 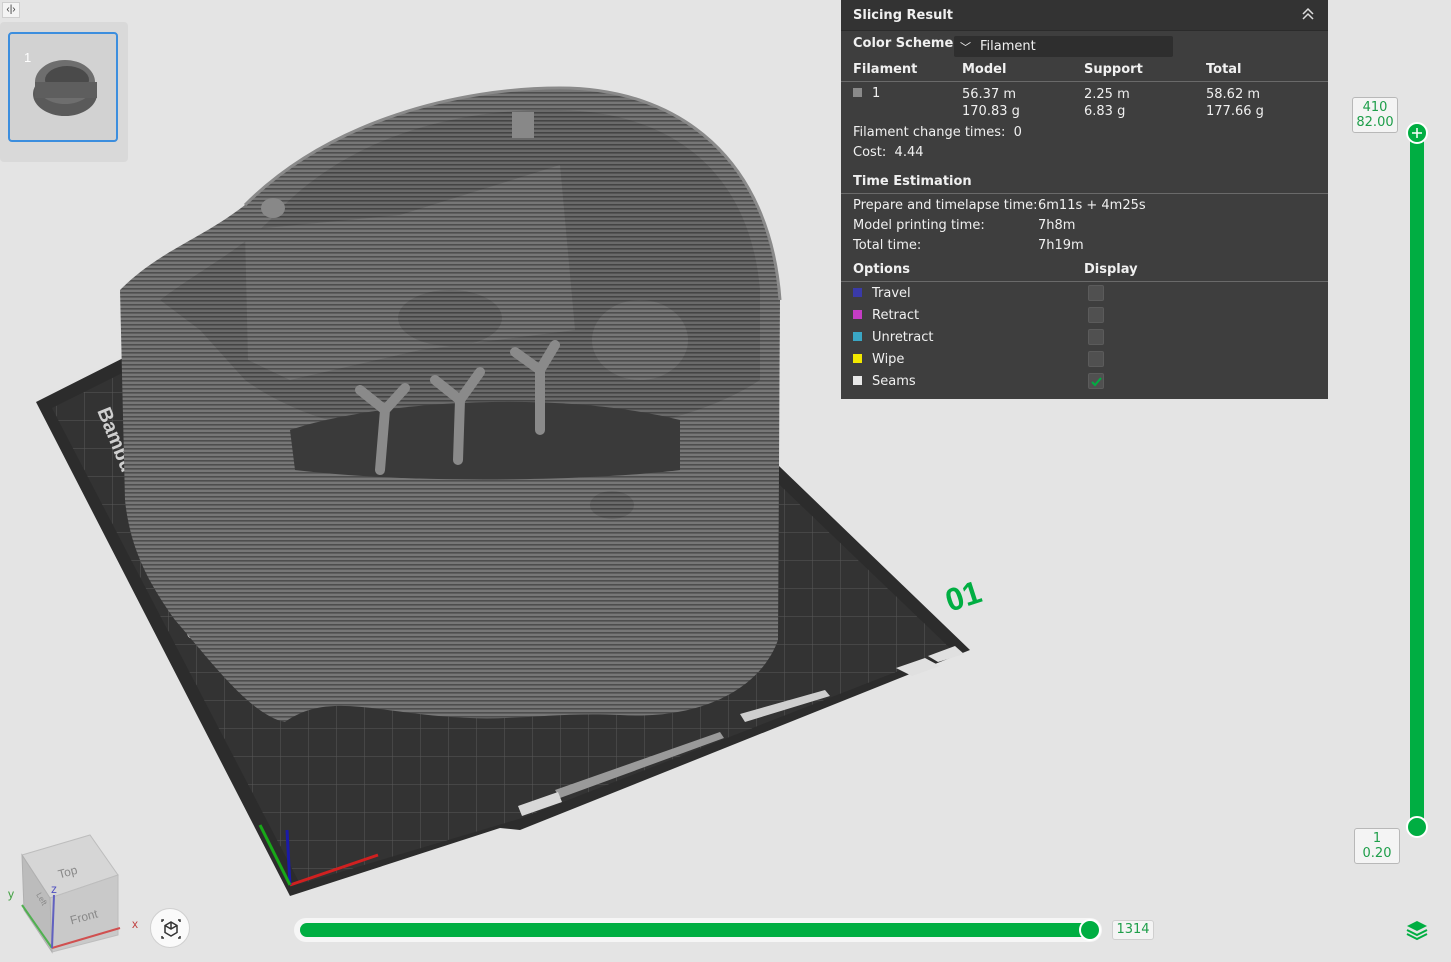 What do you see at coordinates (866, 93) in the screenshot?
I see `filament-row-id: 1` at bounding box center [866, 93].